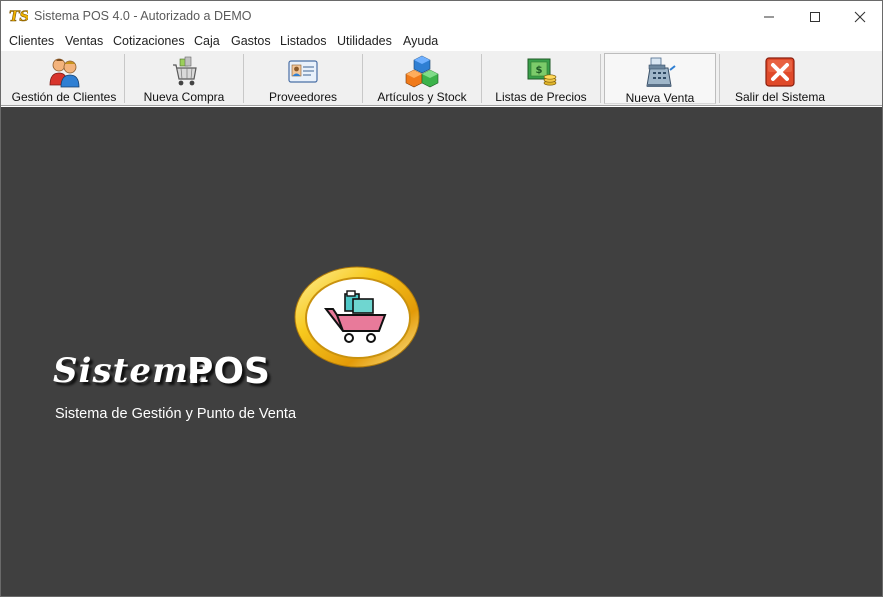 This screenshot has height=597, width=883. I want to click on menu-cotizaciones: Cotizaciones, so click(149, 41).